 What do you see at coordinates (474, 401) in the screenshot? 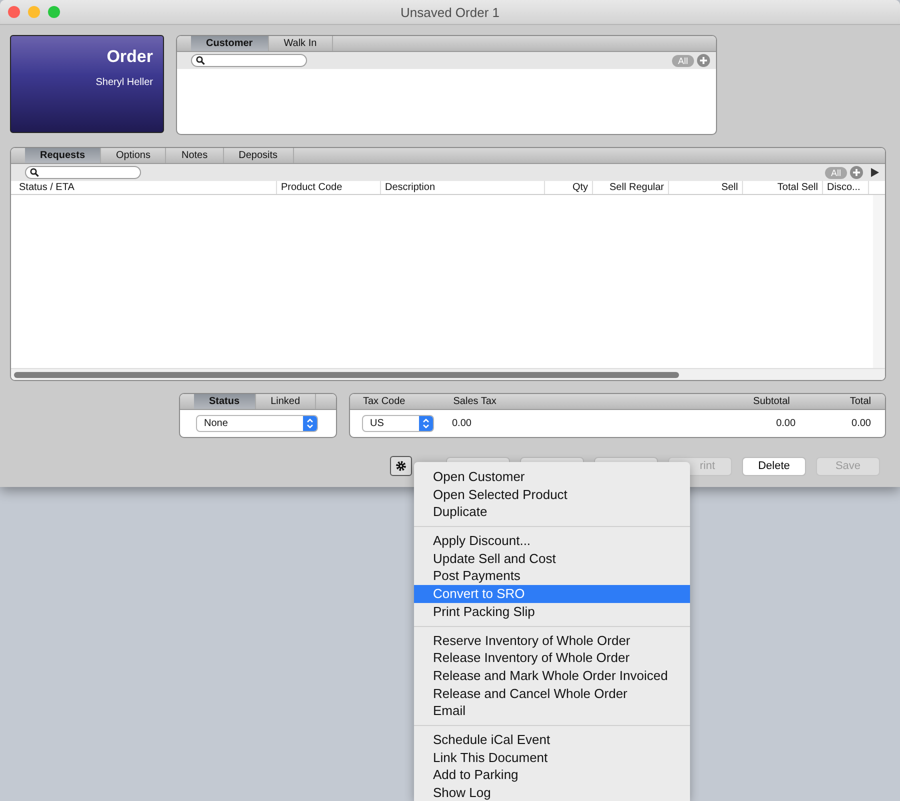
I see `column-header: Sales Tax` at bounding box center [474, 401].